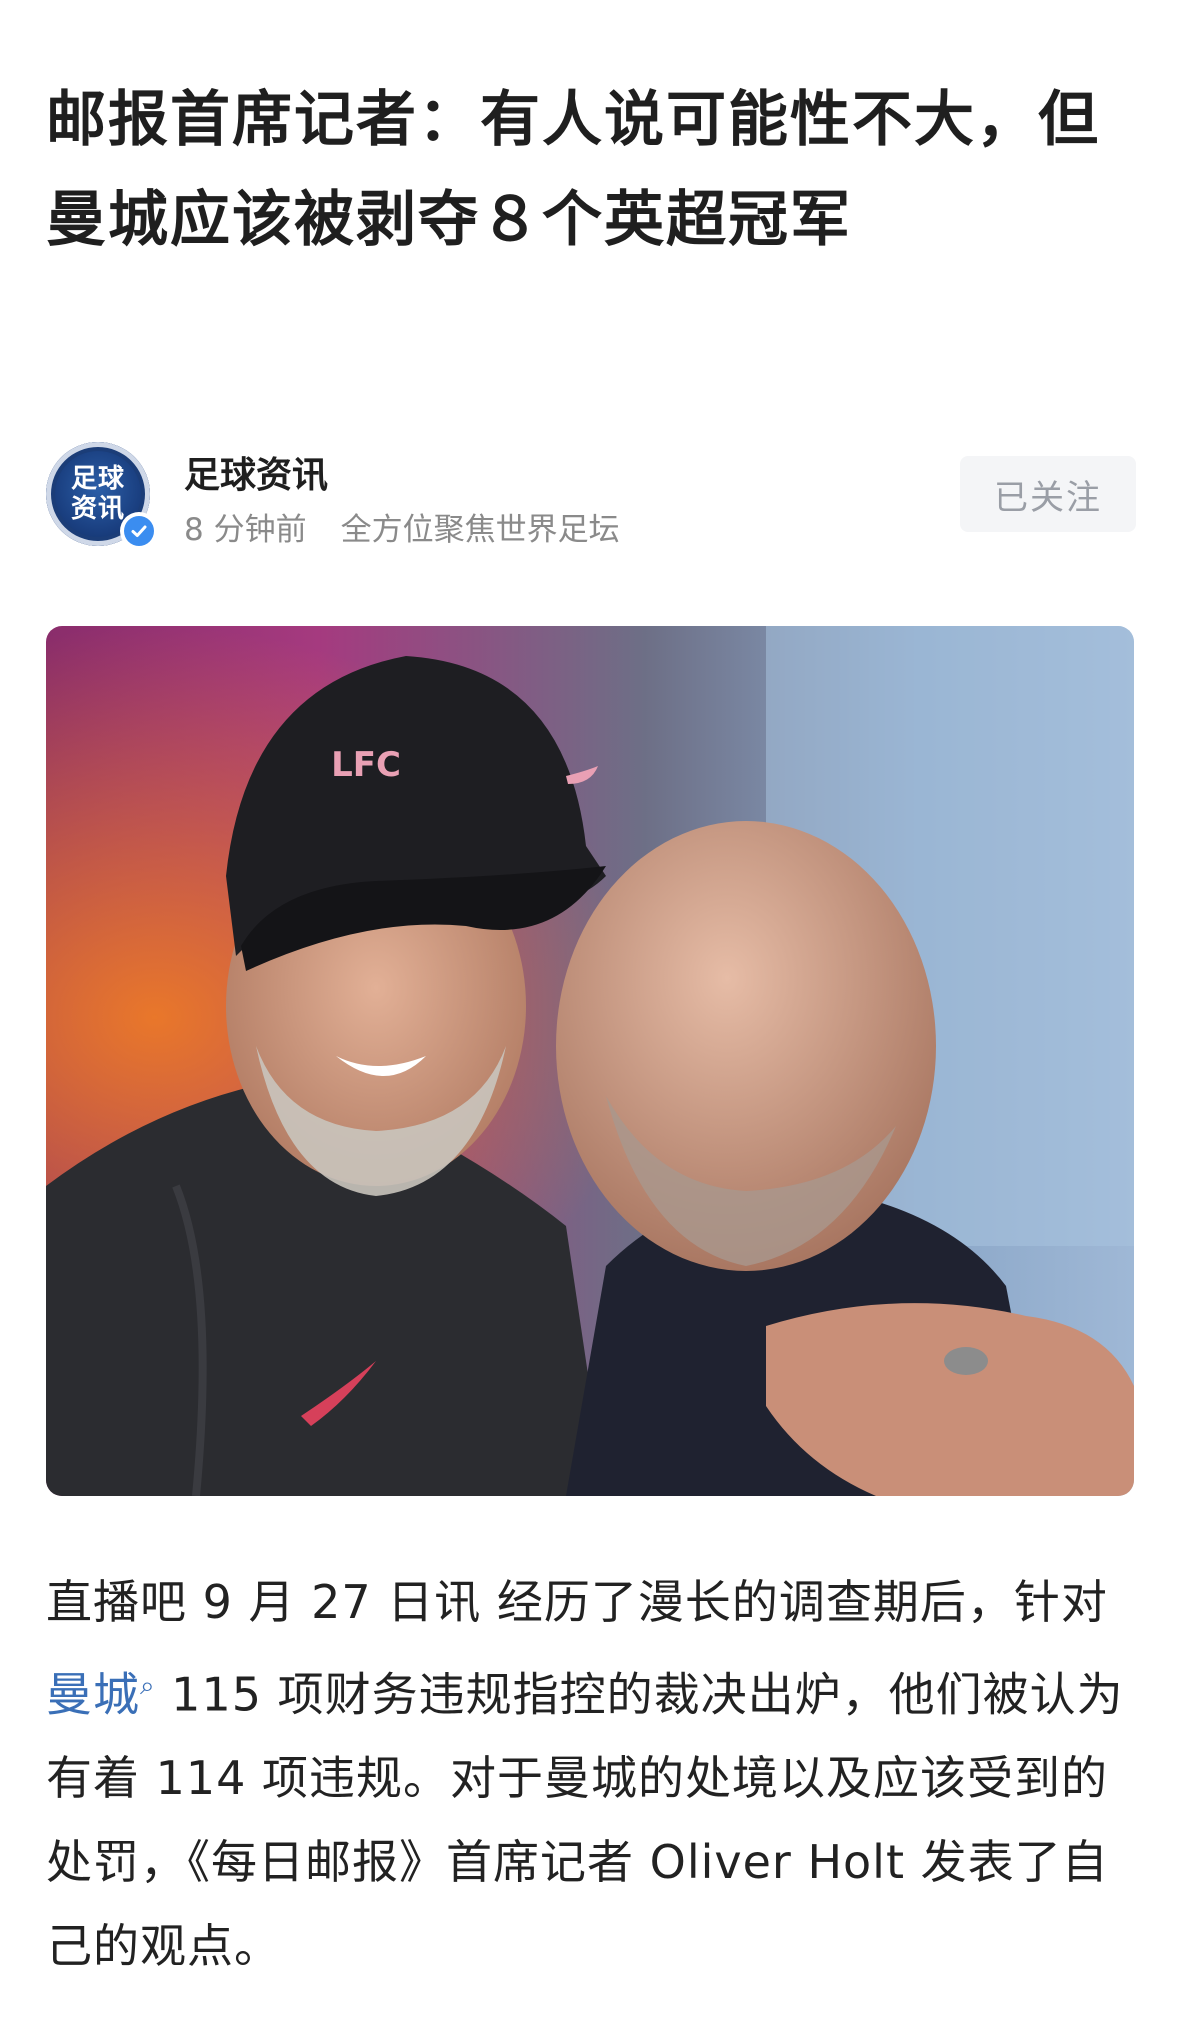 The height and width of the screenshot is (2026, 1179). I want to click on author-name: 足球资讯, so click(256, 472).